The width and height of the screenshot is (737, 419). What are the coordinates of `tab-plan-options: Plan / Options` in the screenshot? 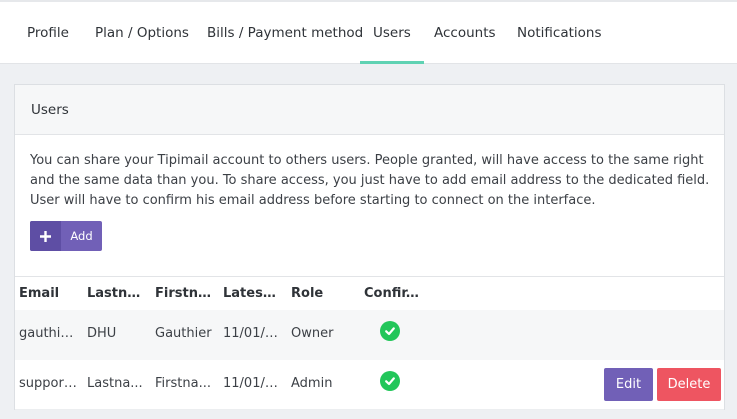 It's located at (142, 33).